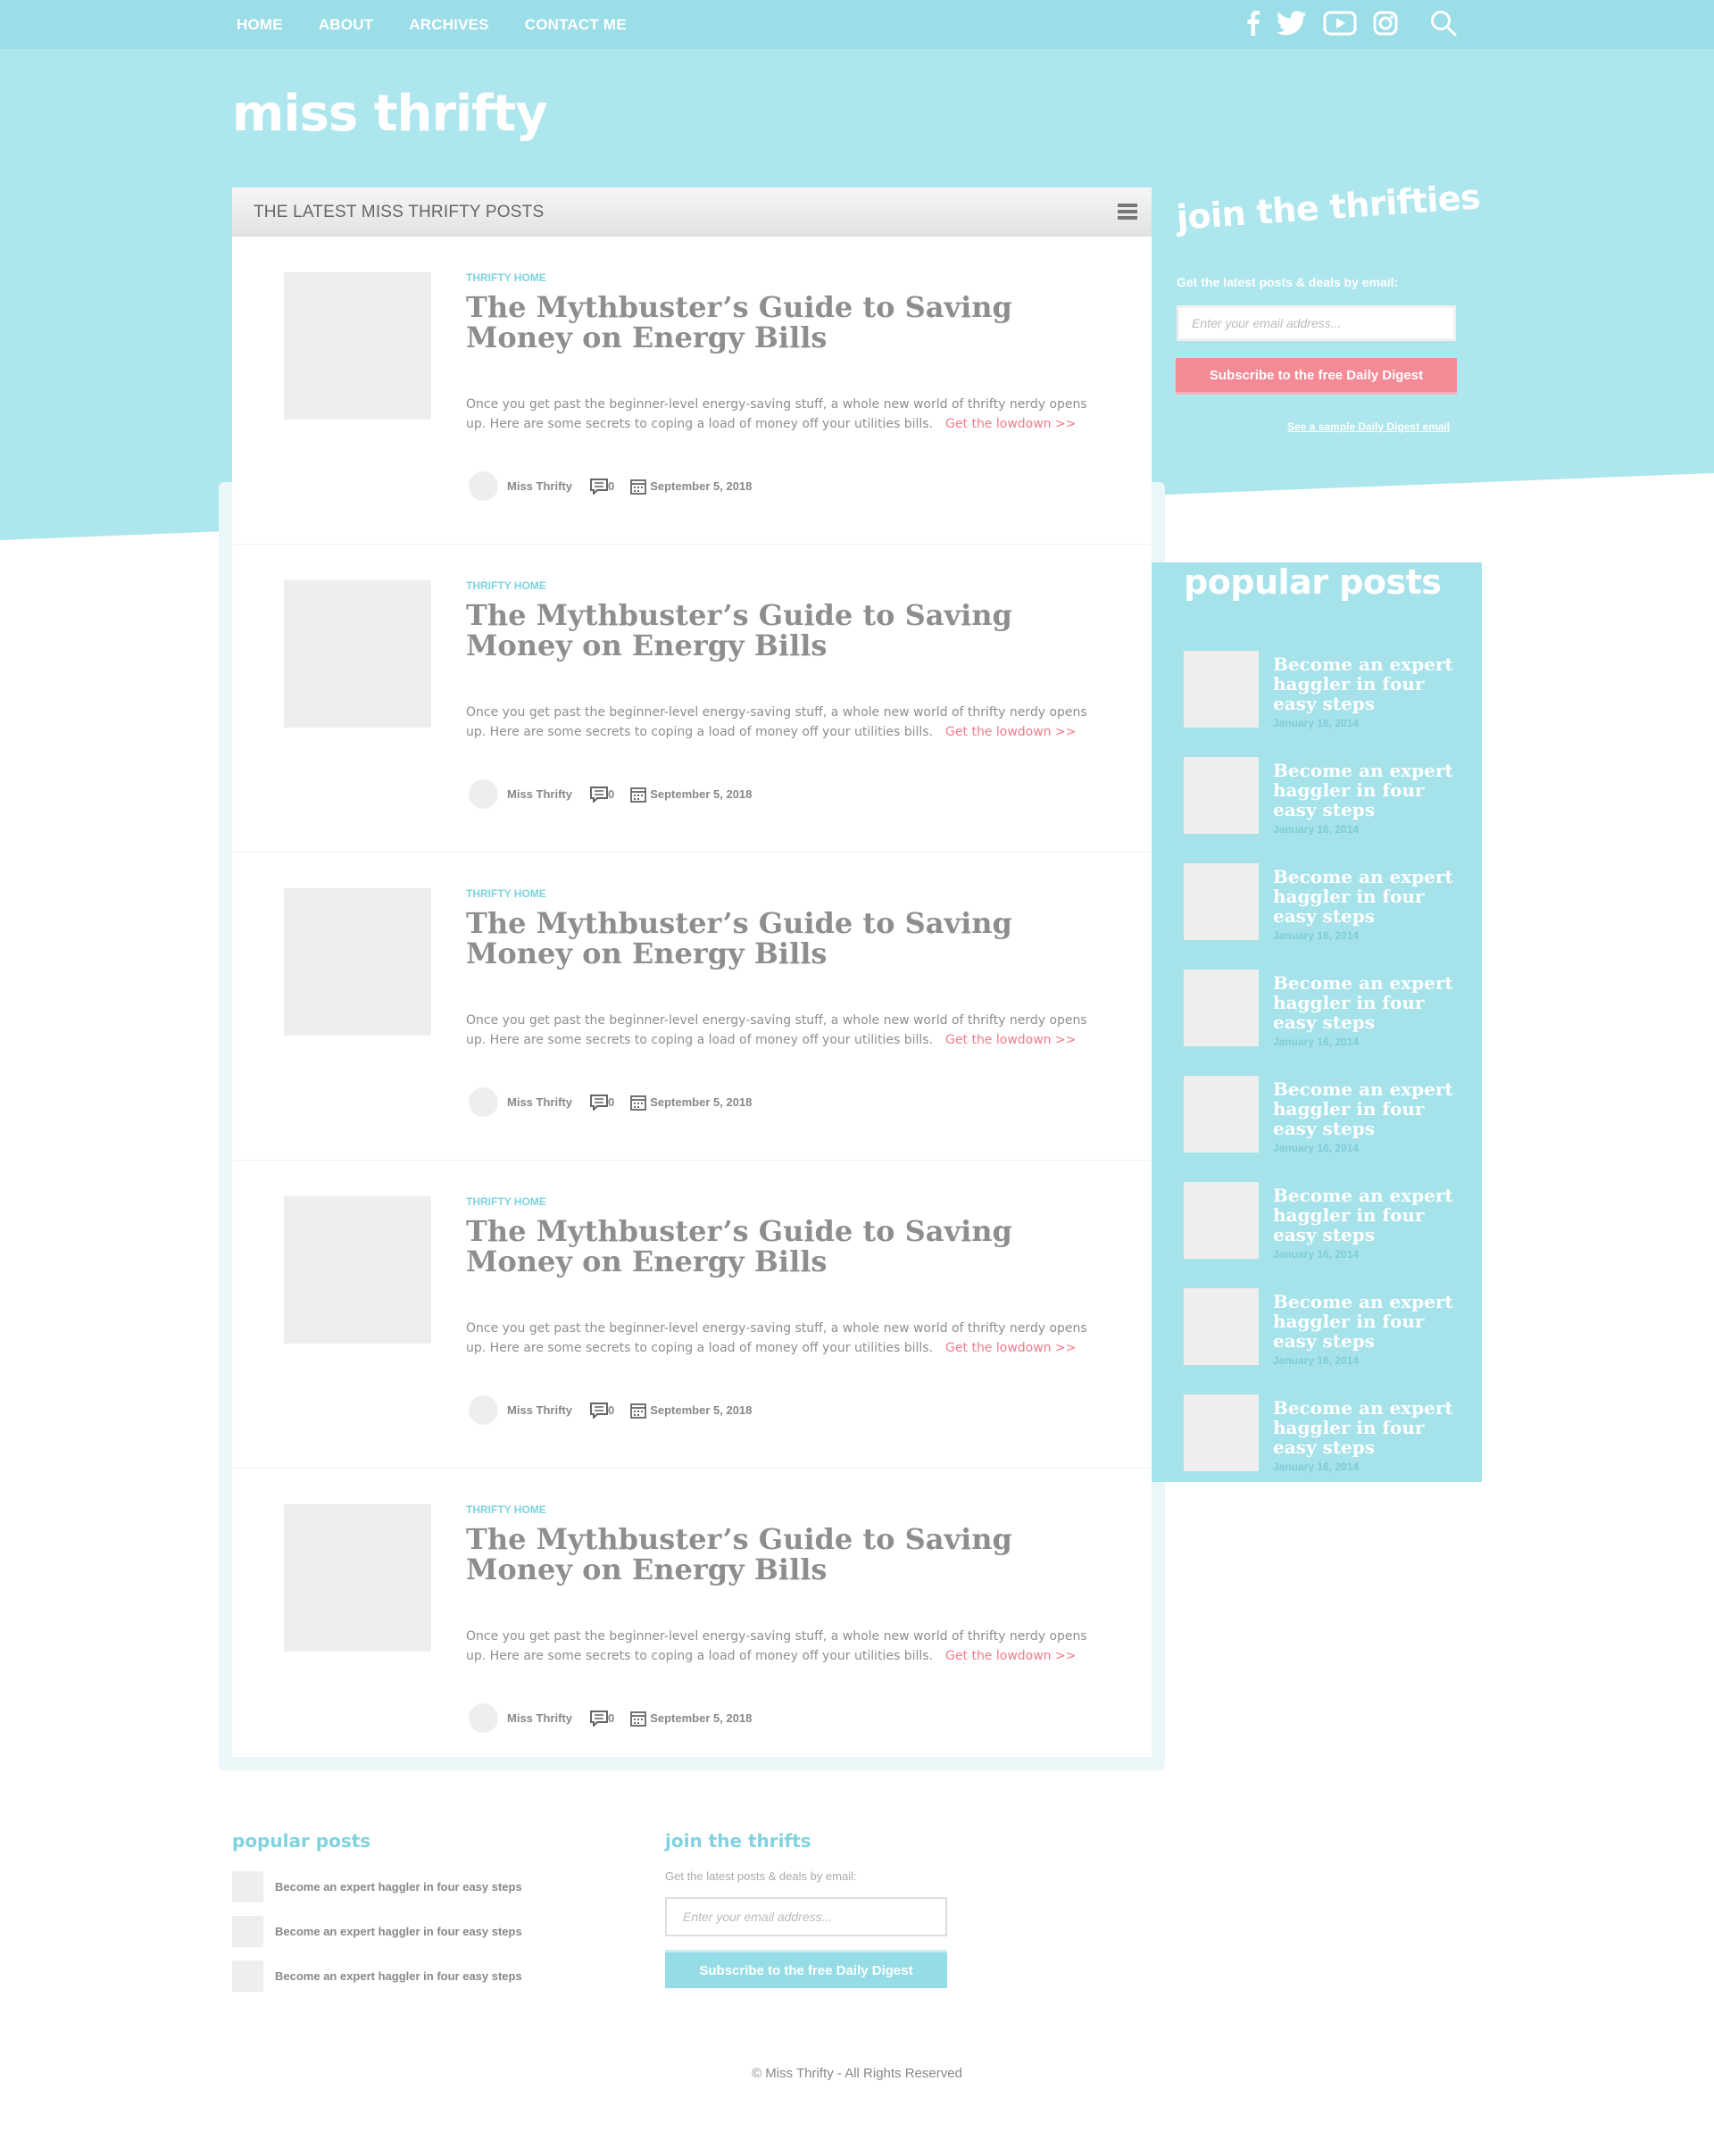  I want to click on popular-post-date: January 16, 2014, so click(1316, 1467).